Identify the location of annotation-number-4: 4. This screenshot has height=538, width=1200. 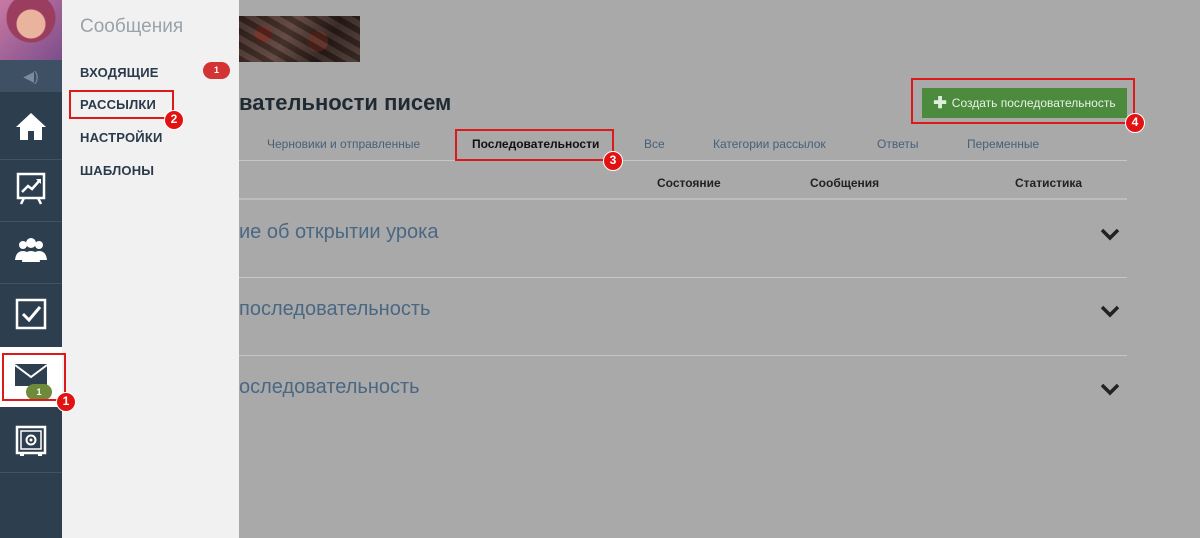
(1135, 123).